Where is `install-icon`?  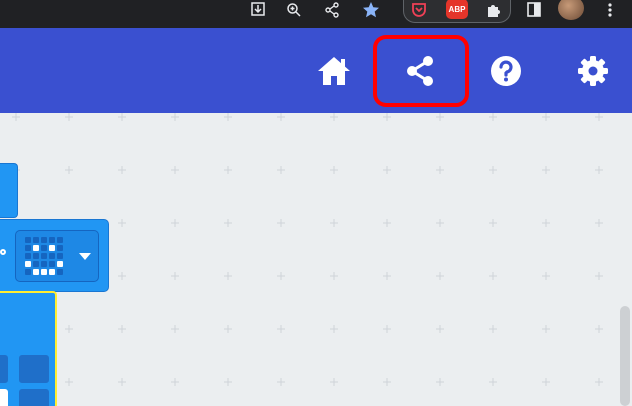
install-icon is located at coordinates (258, 10).